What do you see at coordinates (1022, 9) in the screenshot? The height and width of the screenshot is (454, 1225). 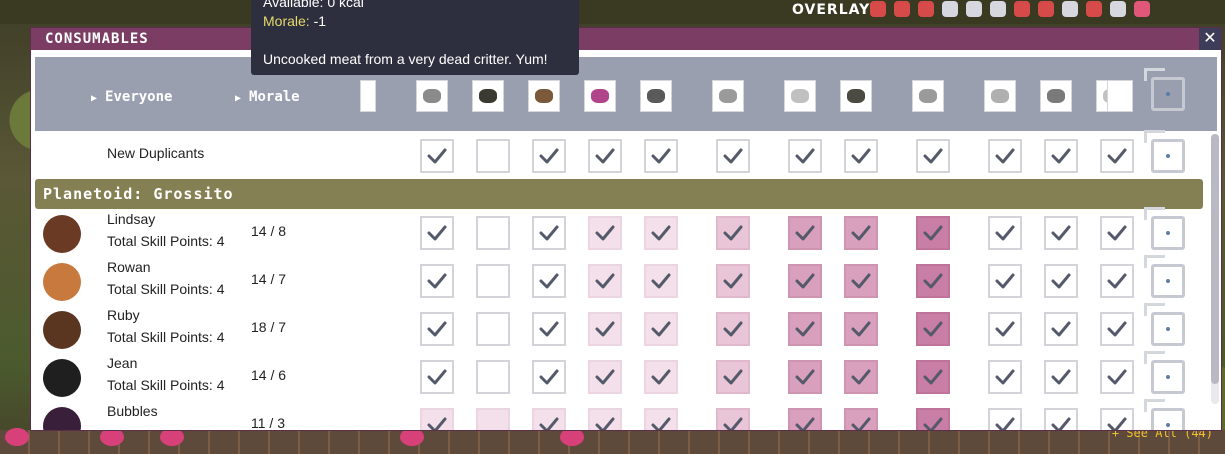 I see `ventilation-overlay-icon` at bounding box center [1022, 9].